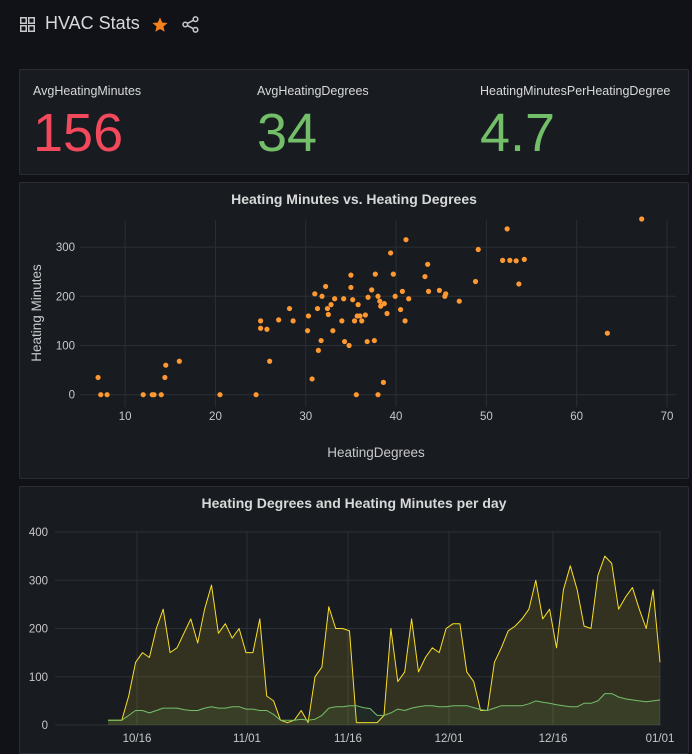 The width and height of the screenshot is (692, 754). Describe the element at coordinates (313, 91) in the screenshot. I see `stat-label-avg-heating-degrees: AvgHeatingDegrees` at that location.